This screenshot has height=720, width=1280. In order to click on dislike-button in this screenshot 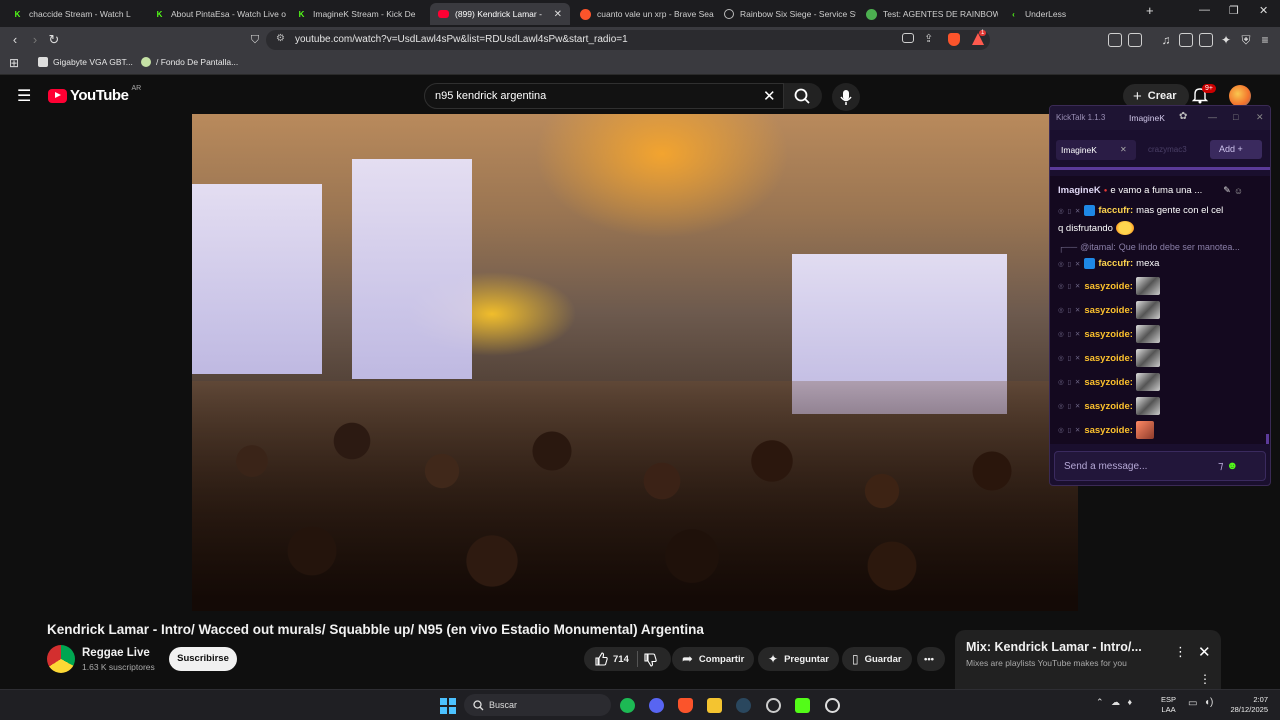, I will do `click(651, 661)`.